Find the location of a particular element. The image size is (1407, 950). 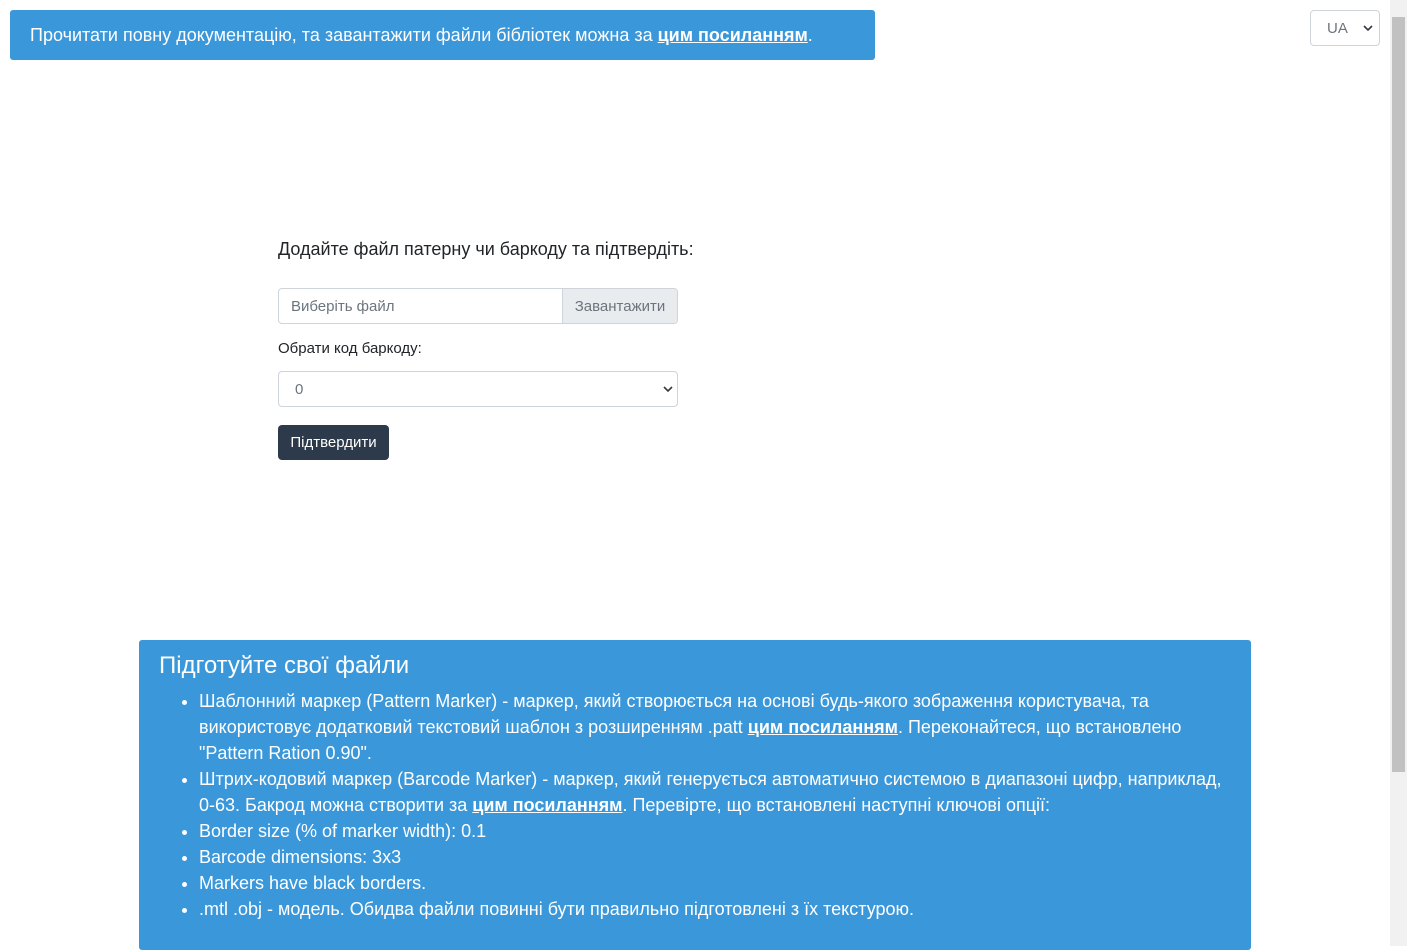

file-input: Виберіть файл is located at coordinates (420, 306).